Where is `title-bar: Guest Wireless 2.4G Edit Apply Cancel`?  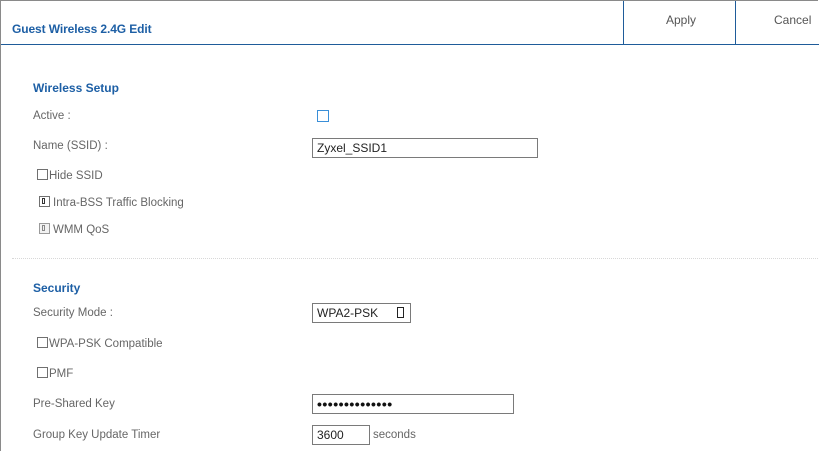
title-bar: Guest Wireless 2.4G Edit Apply Cancel is located at coordinates (410, 23).